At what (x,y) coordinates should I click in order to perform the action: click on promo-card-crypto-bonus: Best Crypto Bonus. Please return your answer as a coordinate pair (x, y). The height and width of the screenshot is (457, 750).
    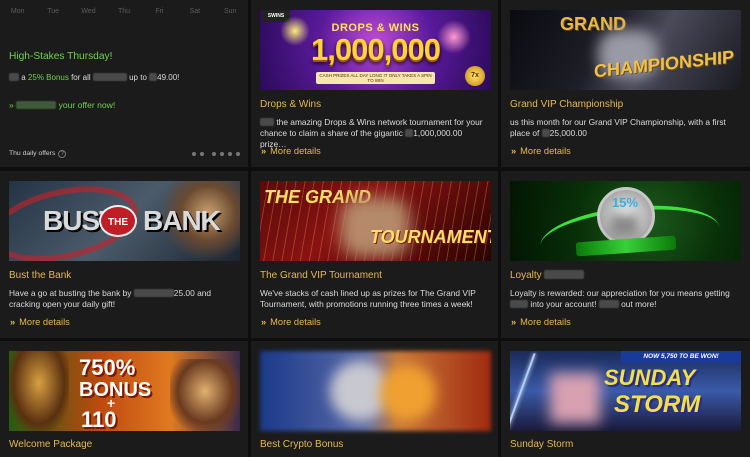
    Looking at the image, I should click on (374, 399).